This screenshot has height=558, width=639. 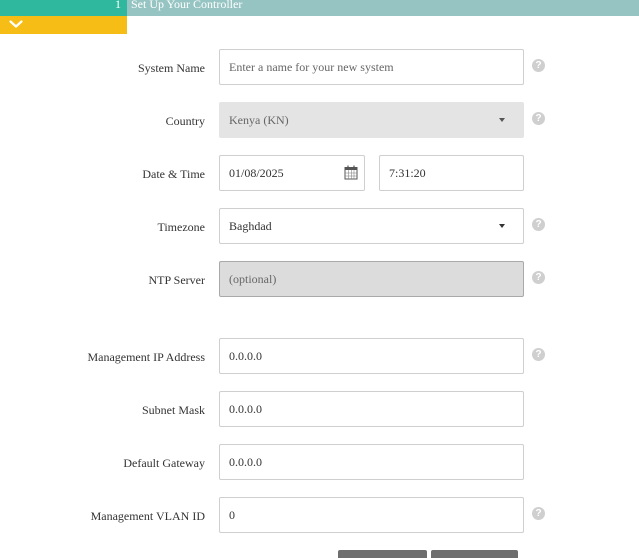 What do you see at coordinates (538, 513) in the screenshot?
I see `management-vlan-help-icon: ?` at bounding box center [538, 513].